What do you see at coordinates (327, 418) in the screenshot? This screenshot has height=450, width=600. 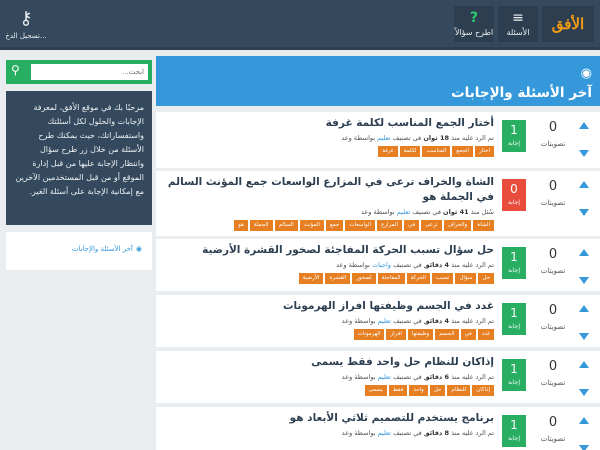 I see `question-title: برنامج يستخدم للتصميم ثلاثي الأبعاد هو` at bounding box center [327, 418].